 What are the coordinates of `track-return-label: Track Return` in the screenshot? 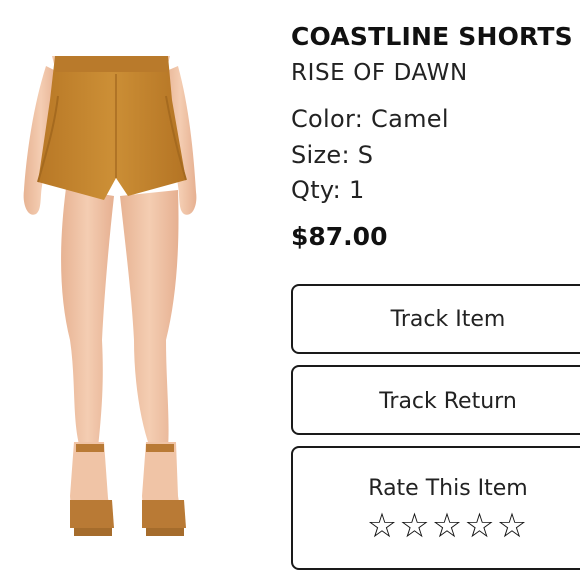 It's located at (448, 401).